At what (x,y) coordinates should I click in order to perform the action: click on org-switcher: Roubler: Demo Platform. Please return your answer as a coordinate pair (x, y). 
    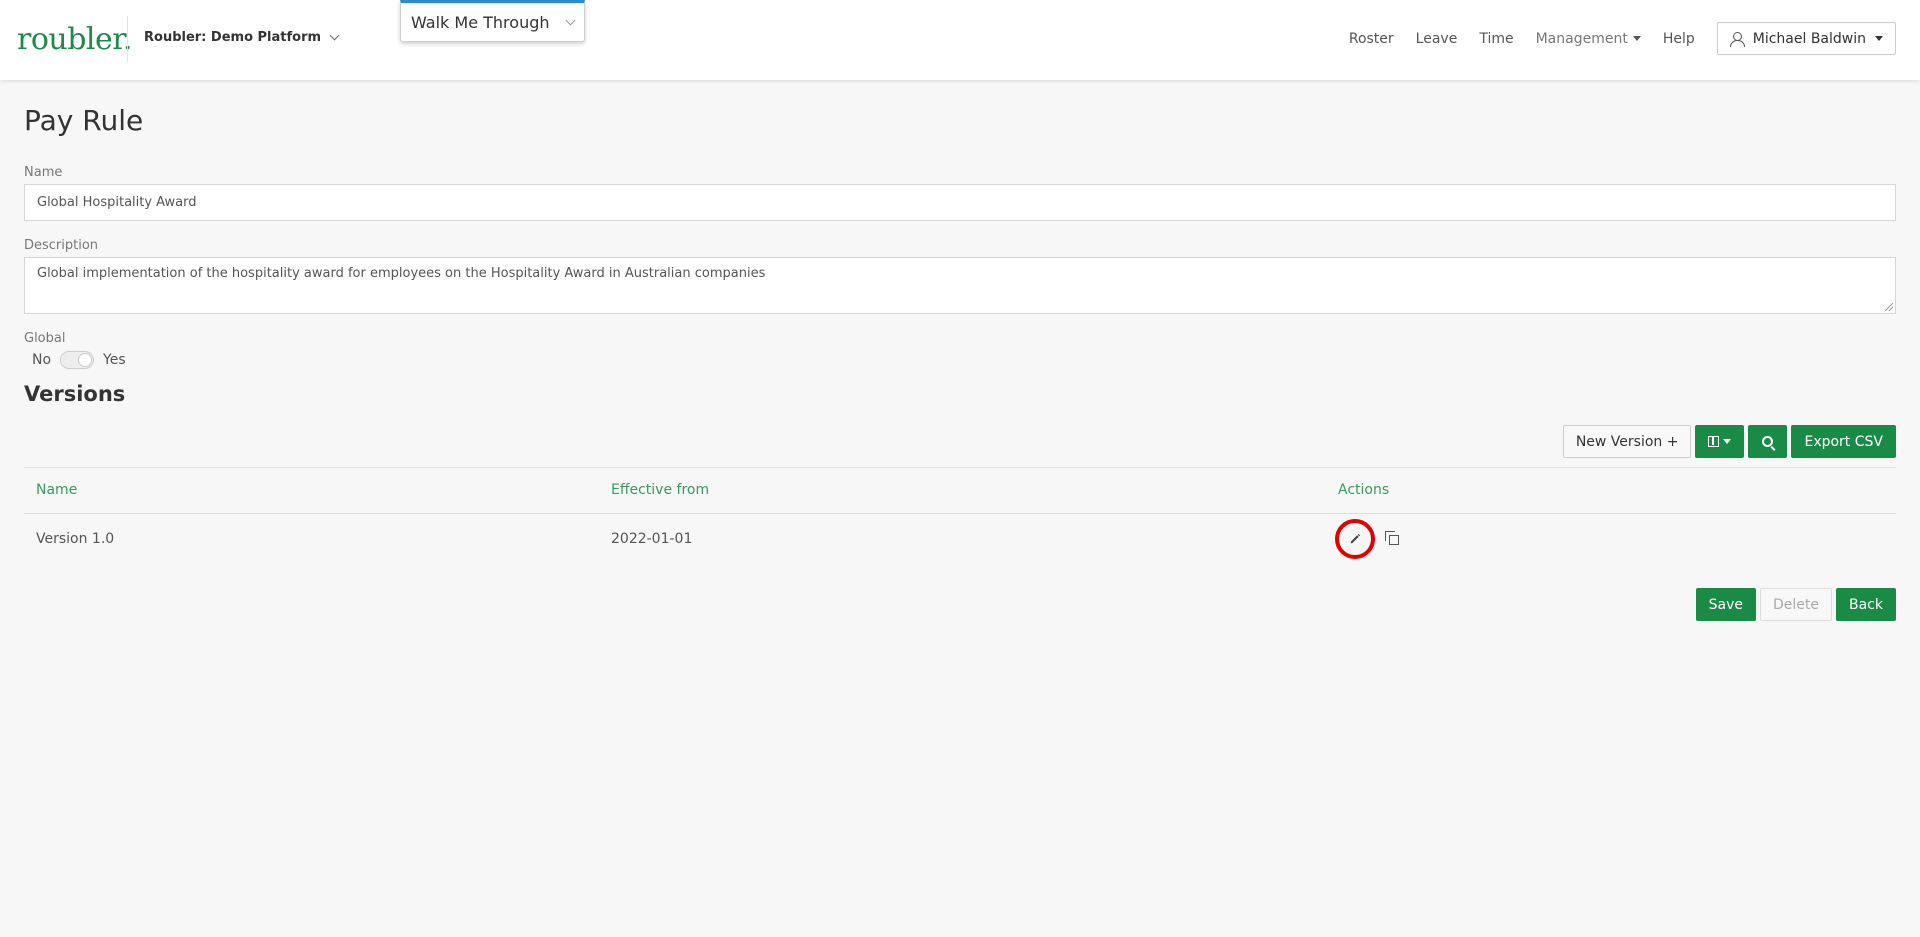
    Looking at the image, I should click on (242, 37).